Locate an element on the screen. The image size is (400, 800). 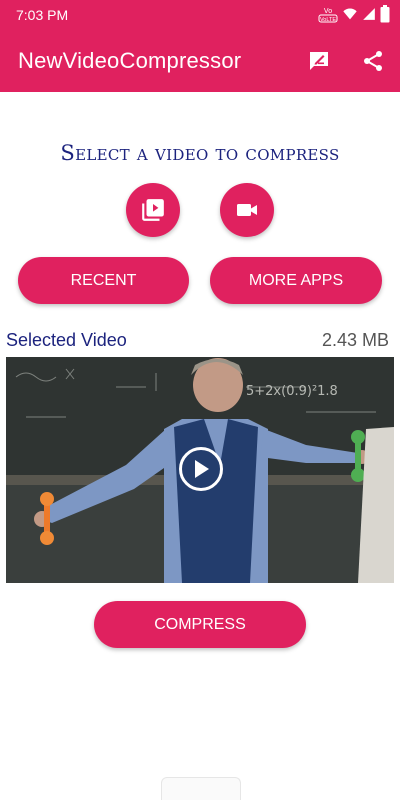
share-button is located at coordinates (373, 61).